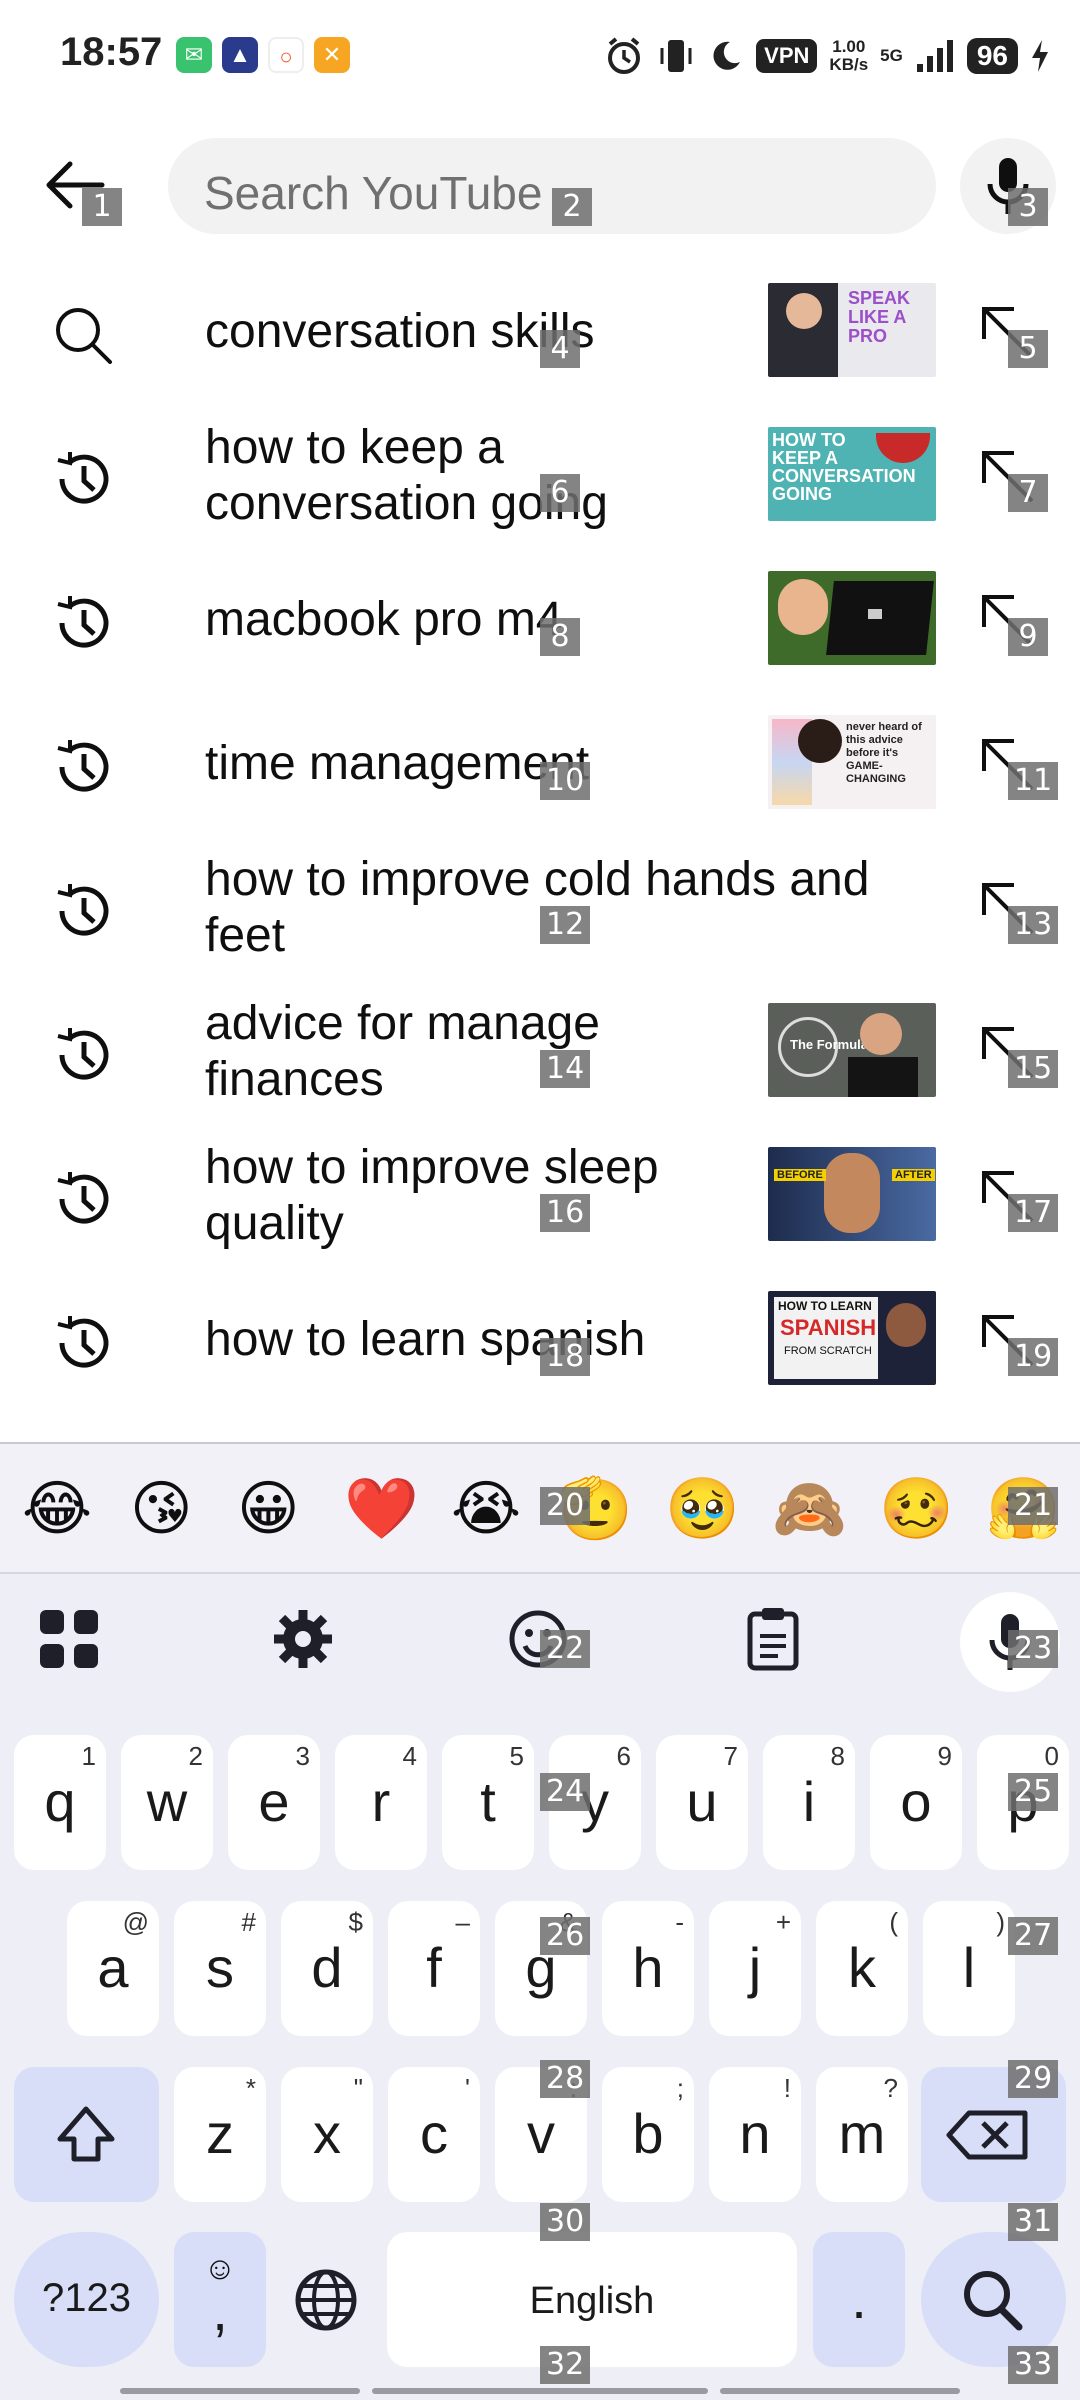 Image resolution: width=1080 pixels, height=2400 pixels. Describe the element at coordinates (565, 2222) in the screenshot. I see `element-number-tag: 30` at that location.